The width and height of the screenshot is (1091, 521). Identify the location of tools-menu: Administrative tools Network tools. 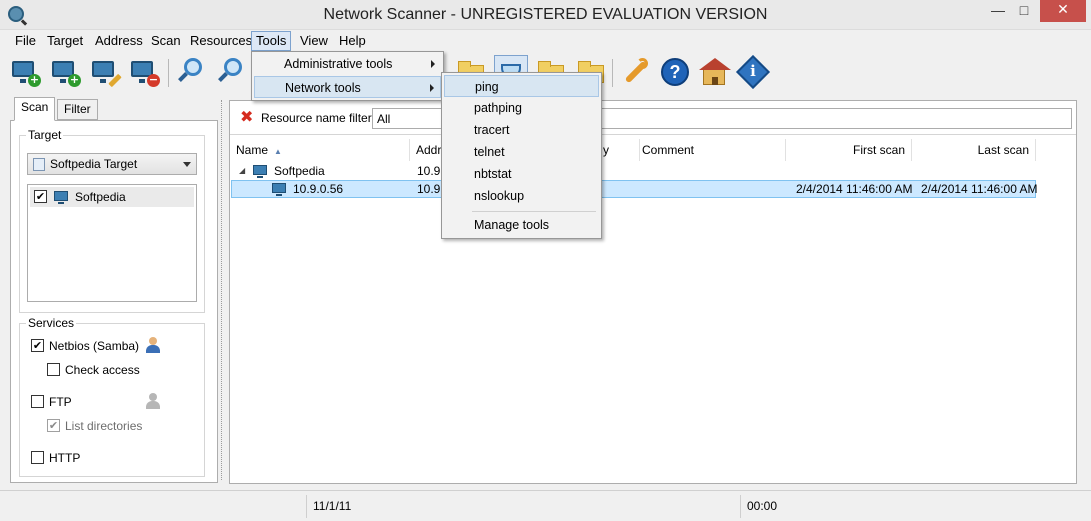
(347, 76).